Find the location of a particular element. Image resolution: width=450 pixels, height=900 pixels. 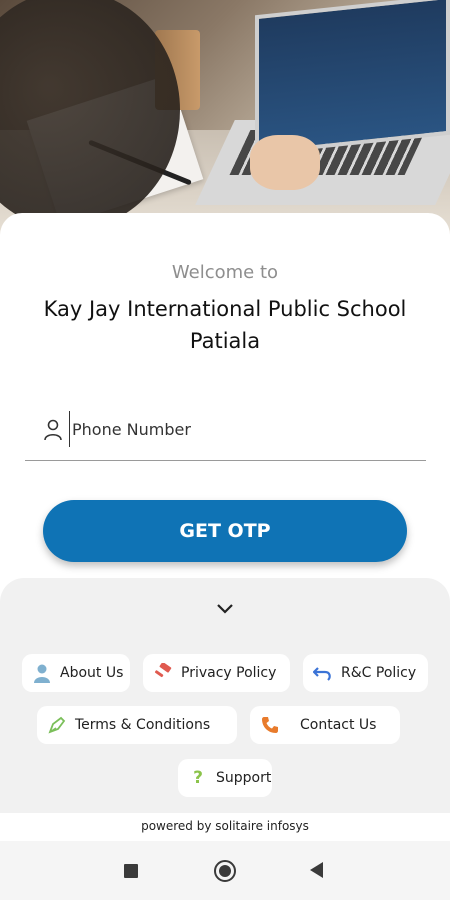

about-us-button: About Us is located at coordinates (76, 673).